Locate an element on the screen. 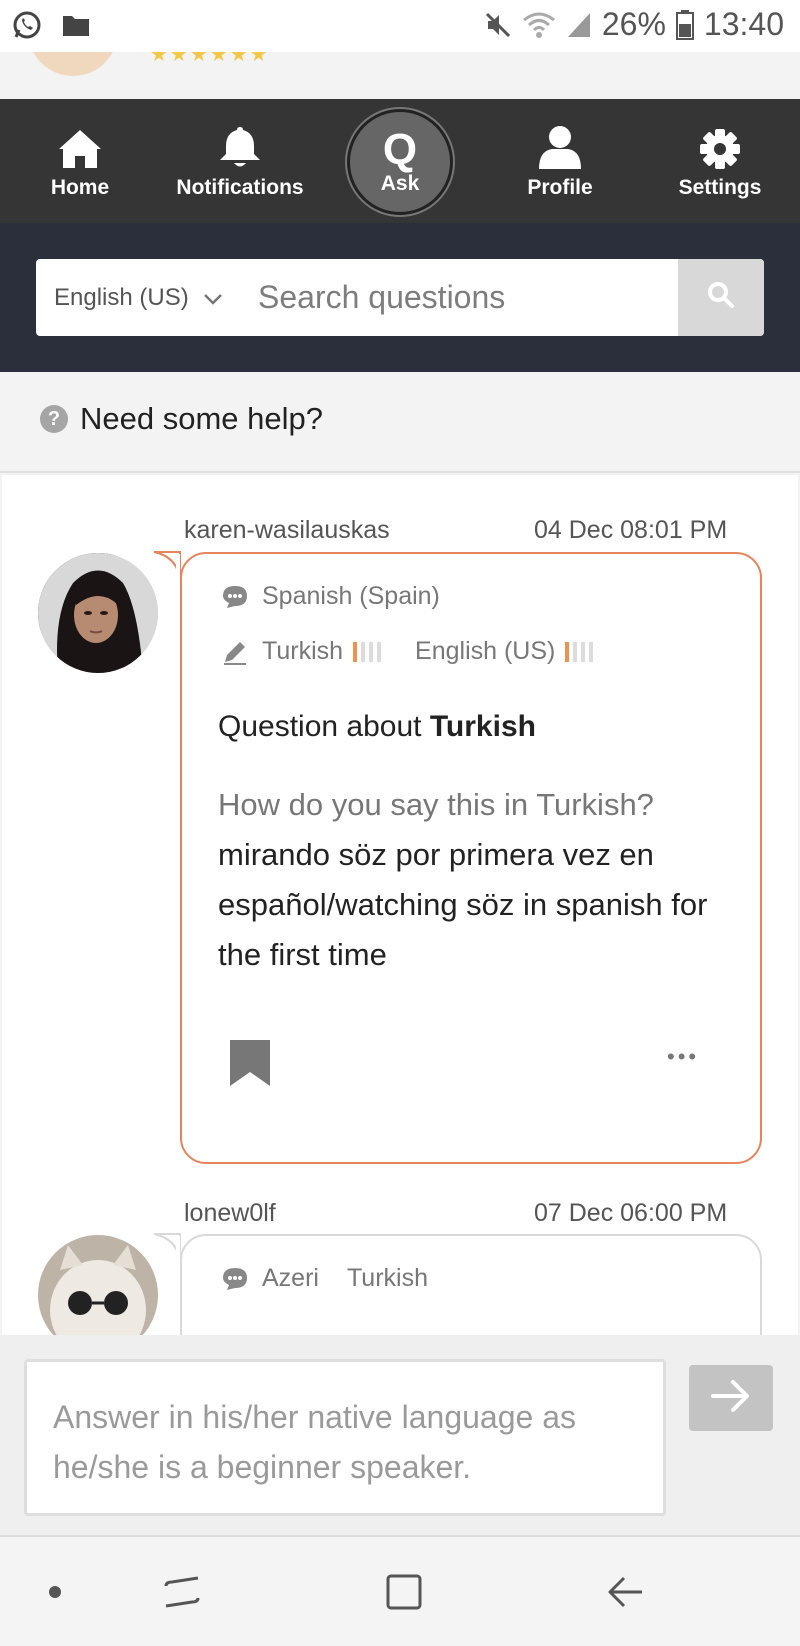 Image resolution: width=800 pixels, height=1646 pixels. native-language-row: Azeri Turkish is located at coordinates (325, 1278).